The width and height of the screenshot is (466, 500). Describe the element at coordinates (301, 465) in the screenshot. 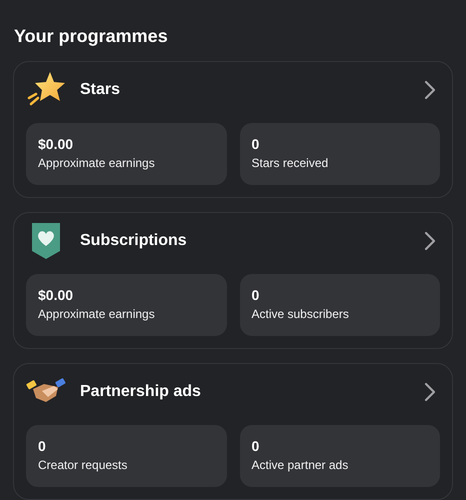

I see `stat-label: Active partner ads` at that location.